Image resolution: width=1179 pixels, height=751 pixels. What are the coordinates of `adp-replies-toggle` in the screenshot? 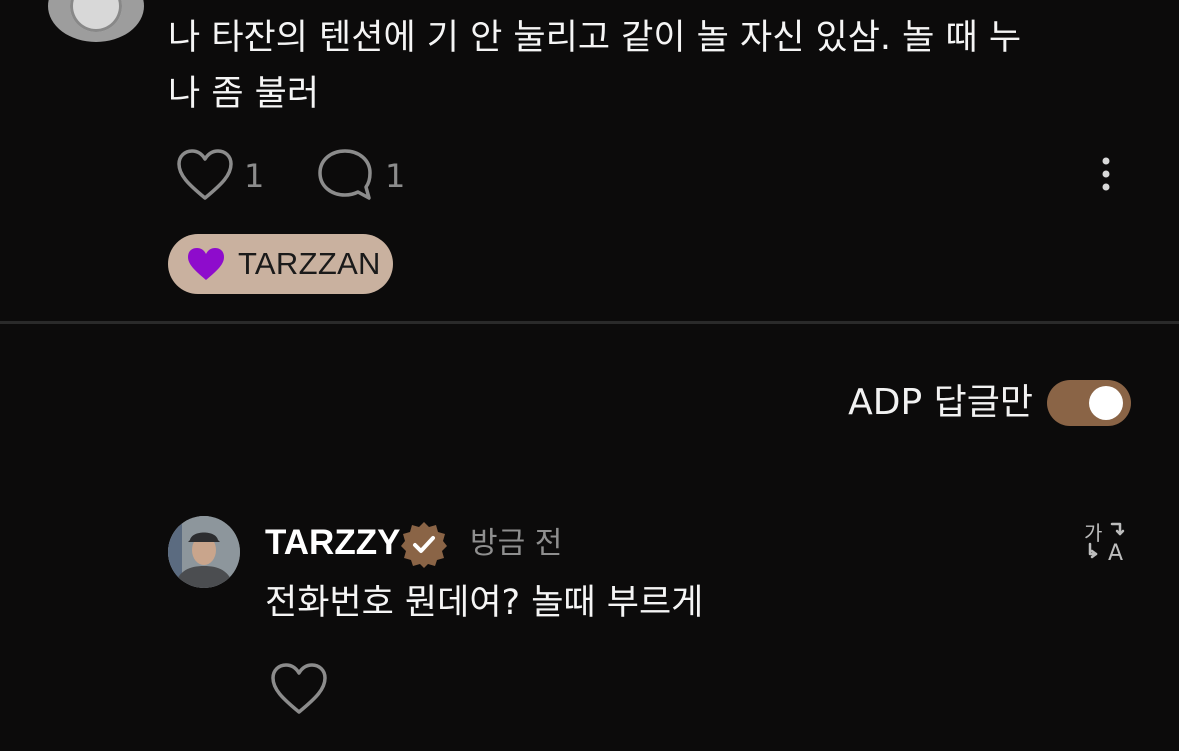 It's located at (1089, 403).